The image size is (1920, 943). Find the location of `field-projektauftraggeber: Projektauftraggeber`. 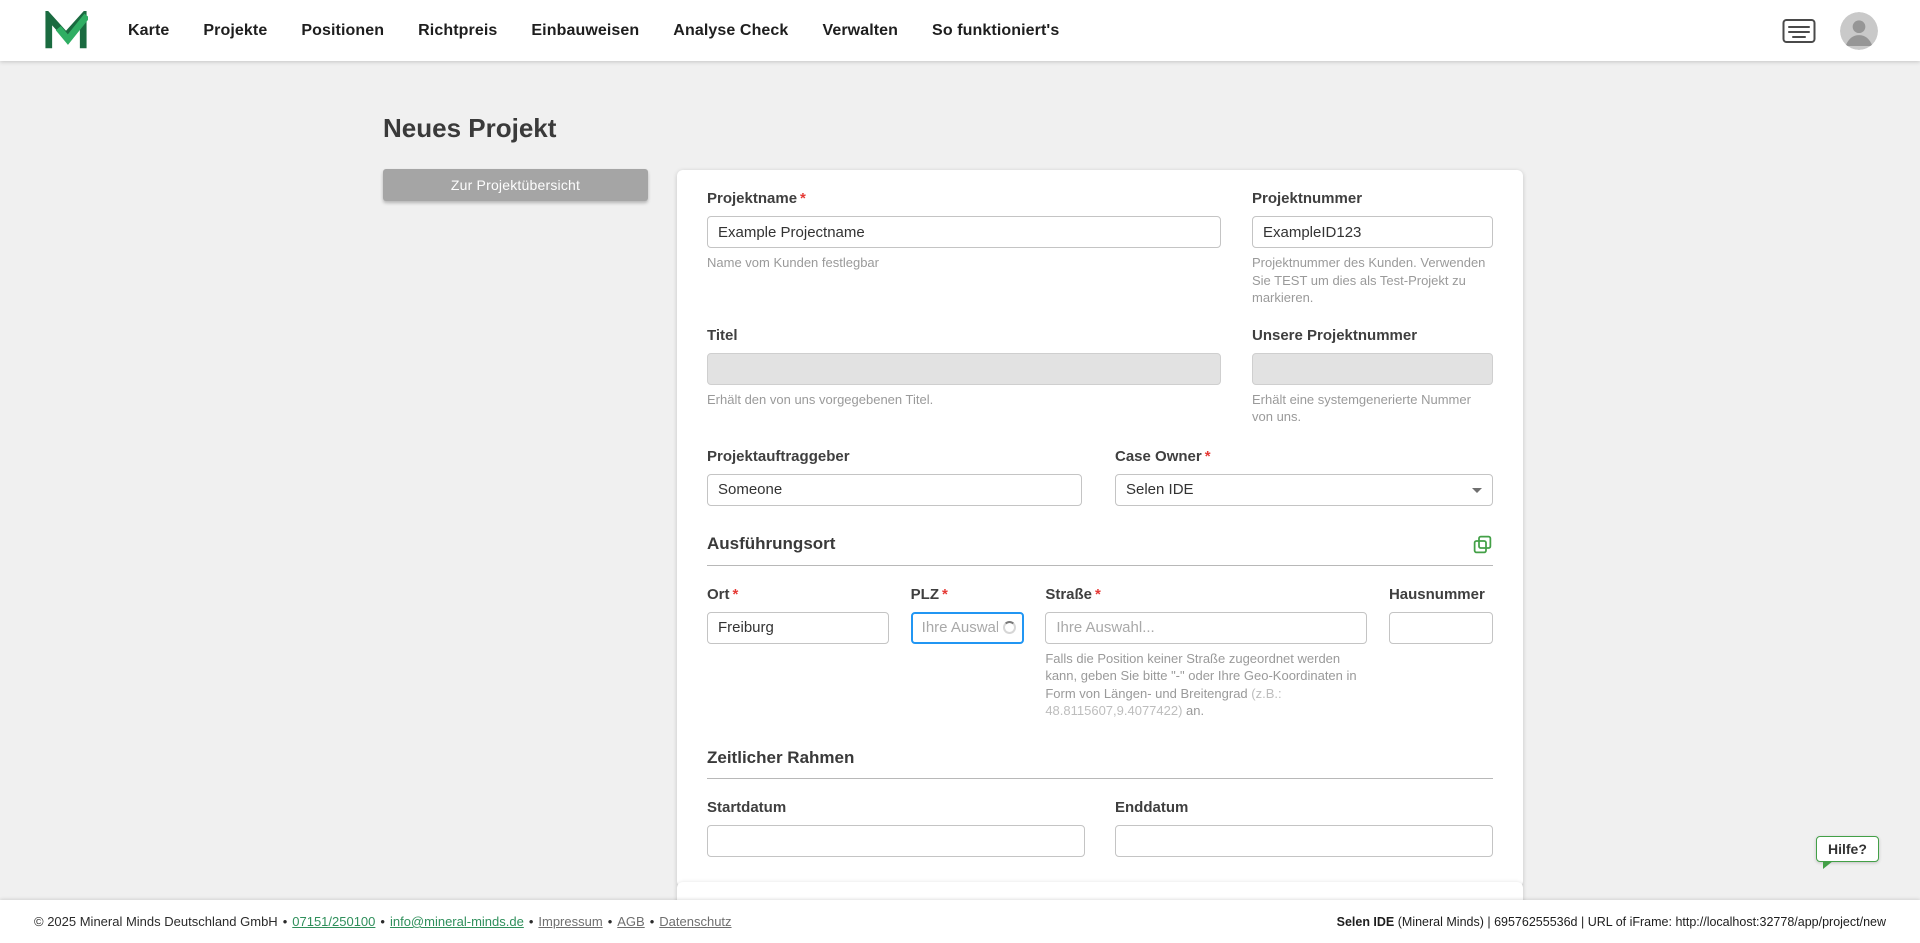

field-projektauftraggeber: Projektauftraggeber is located at coordinates (894, 477).